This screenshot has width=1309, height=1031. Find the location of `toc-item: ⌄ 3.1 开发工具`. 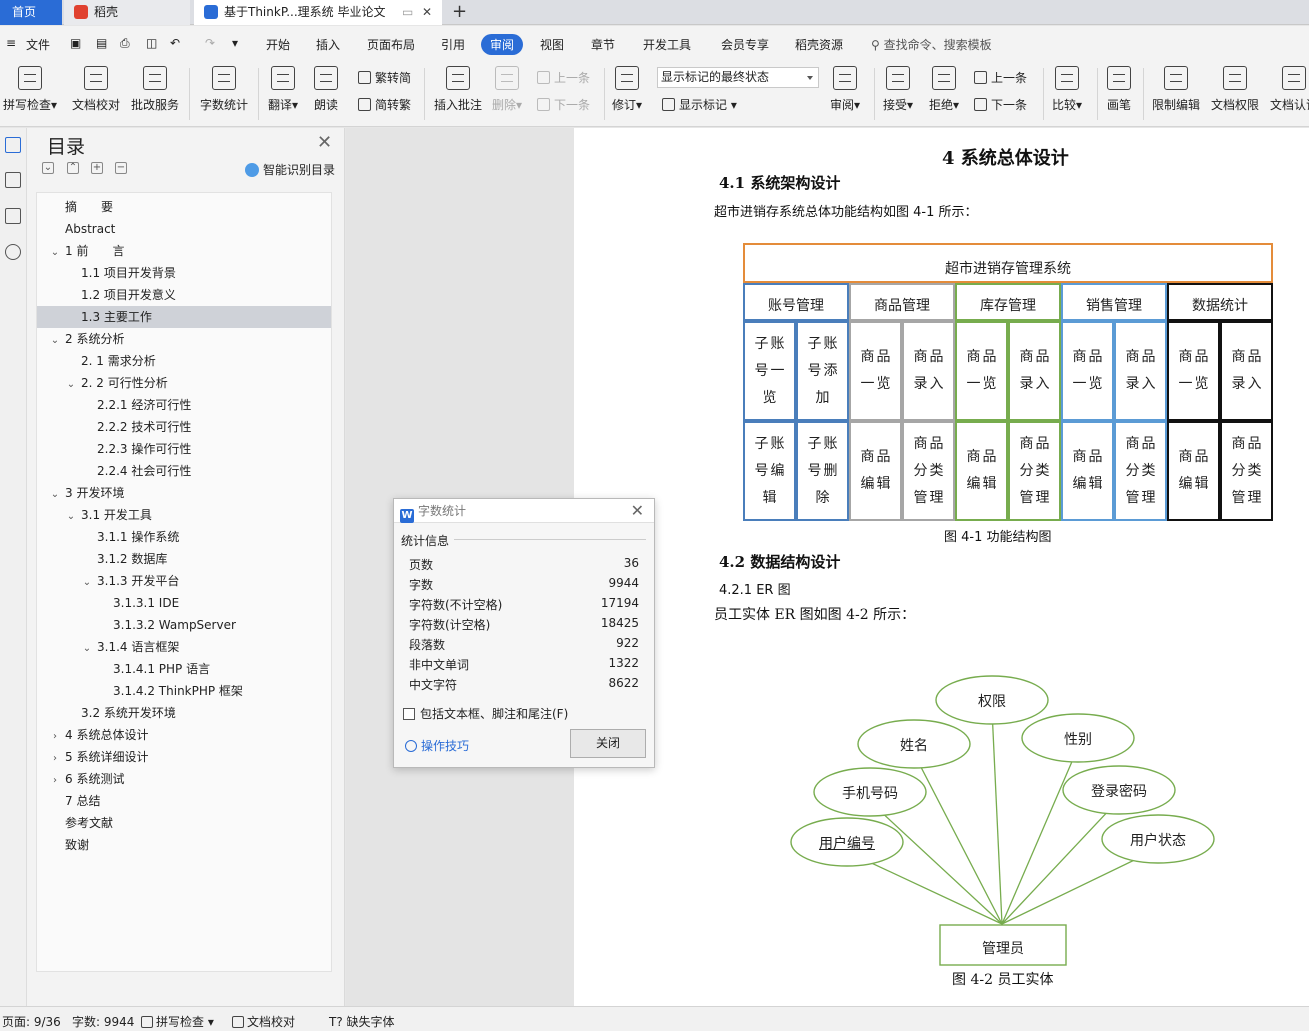

toc-item: ⌄ 3.1 开发工具 is located at coordinates (184, 515).